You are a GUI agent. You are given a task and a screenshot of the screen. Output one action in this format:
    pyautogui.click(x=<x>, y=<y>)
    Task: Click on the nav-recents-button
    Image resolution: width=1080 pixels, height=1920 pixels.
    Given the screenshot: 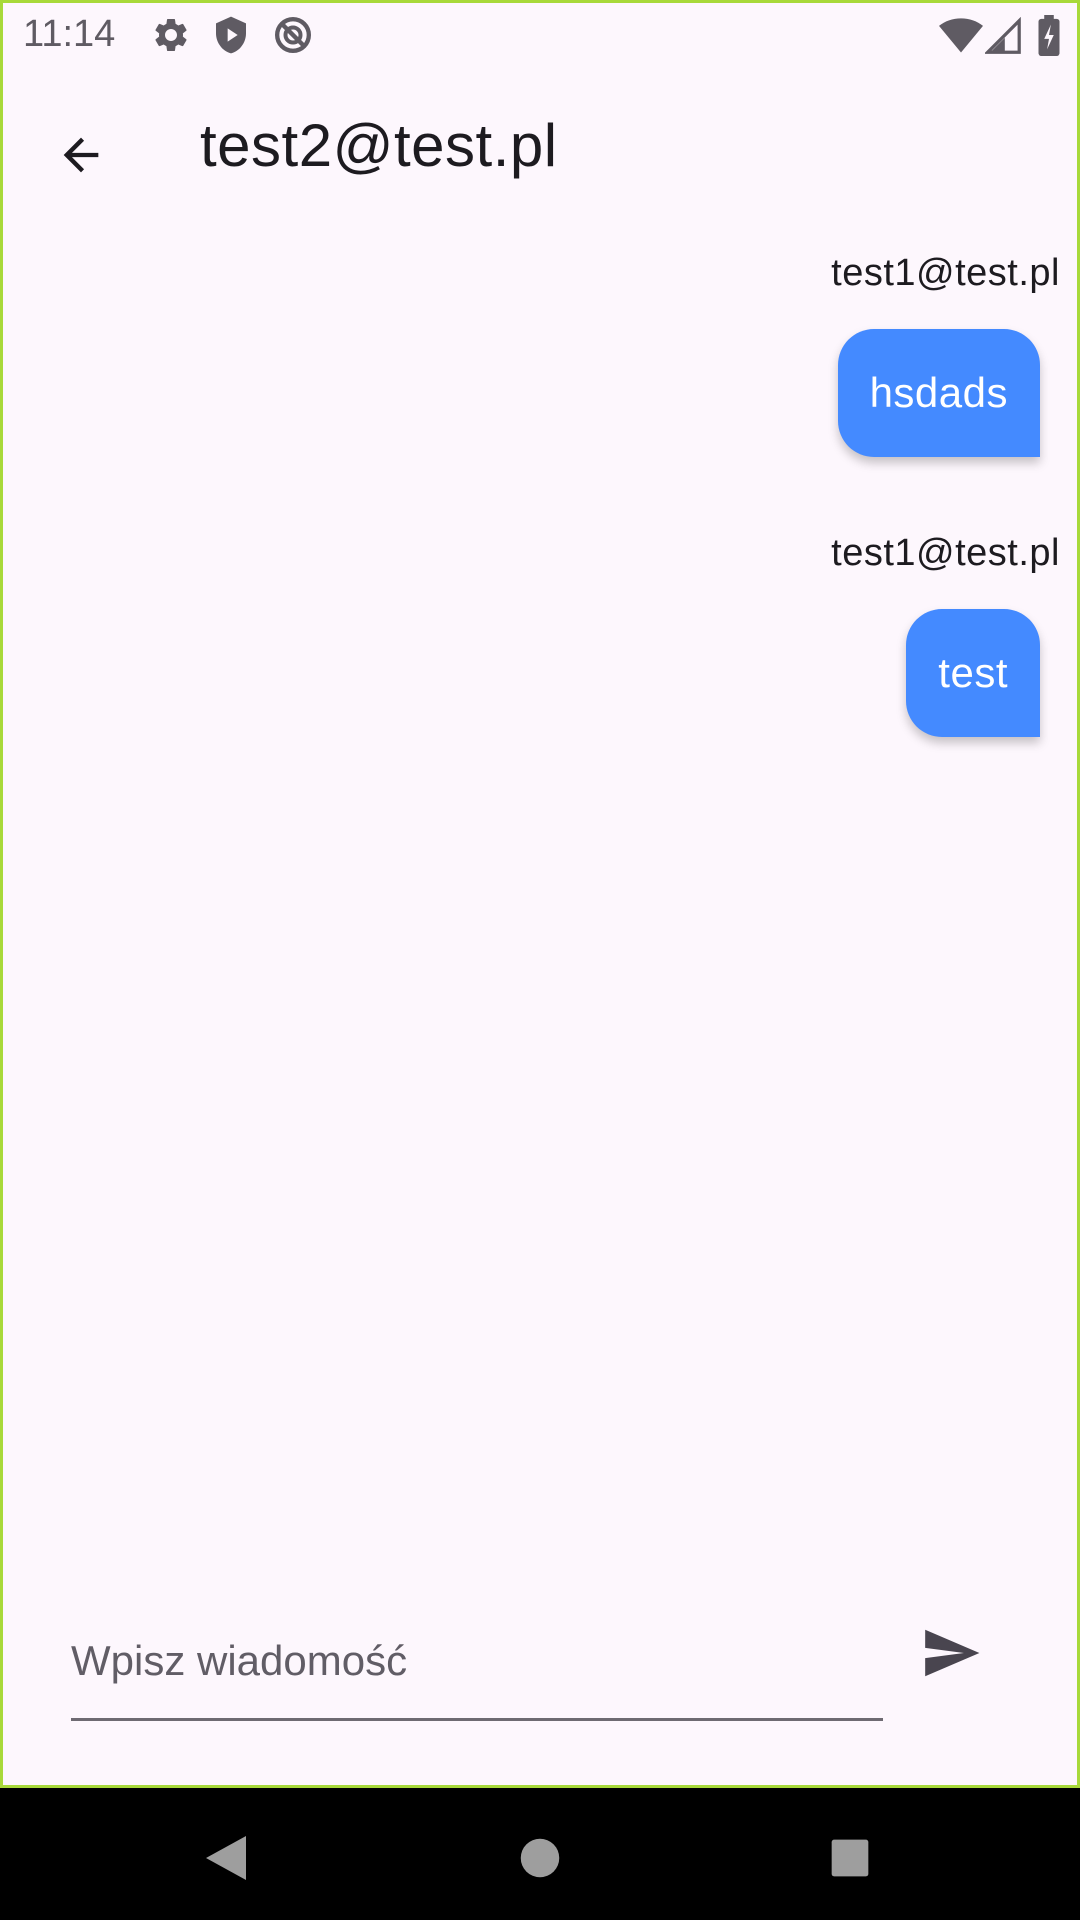 What is the action you would take?
    pyautogui.click(x=850, y=1860)
    